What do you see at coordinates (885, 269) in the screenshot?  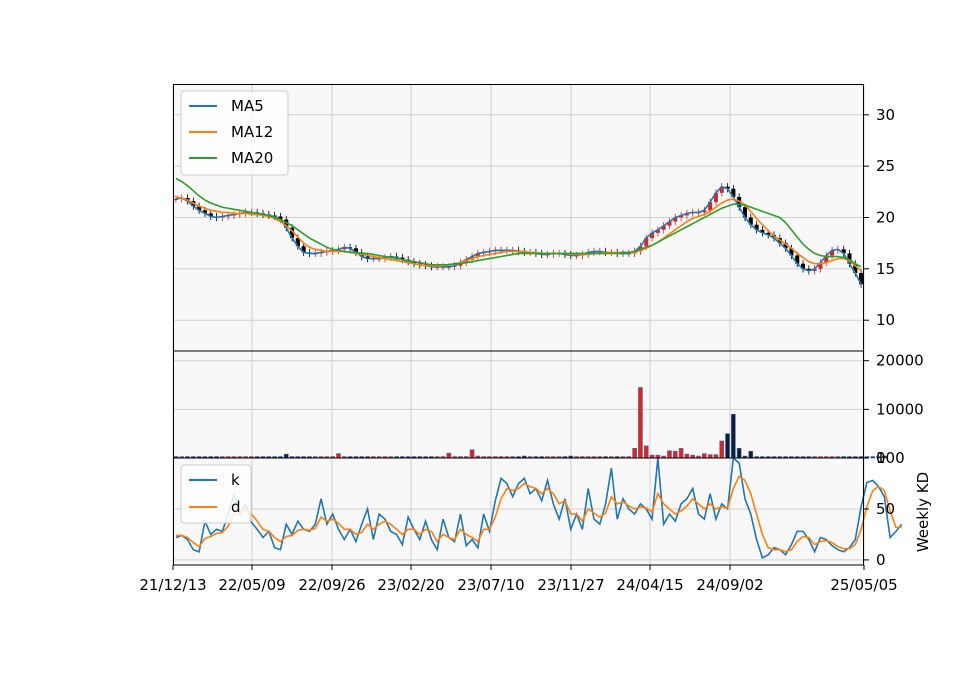 I see `y-tick-label: 15` at bounding box center [885, 269].